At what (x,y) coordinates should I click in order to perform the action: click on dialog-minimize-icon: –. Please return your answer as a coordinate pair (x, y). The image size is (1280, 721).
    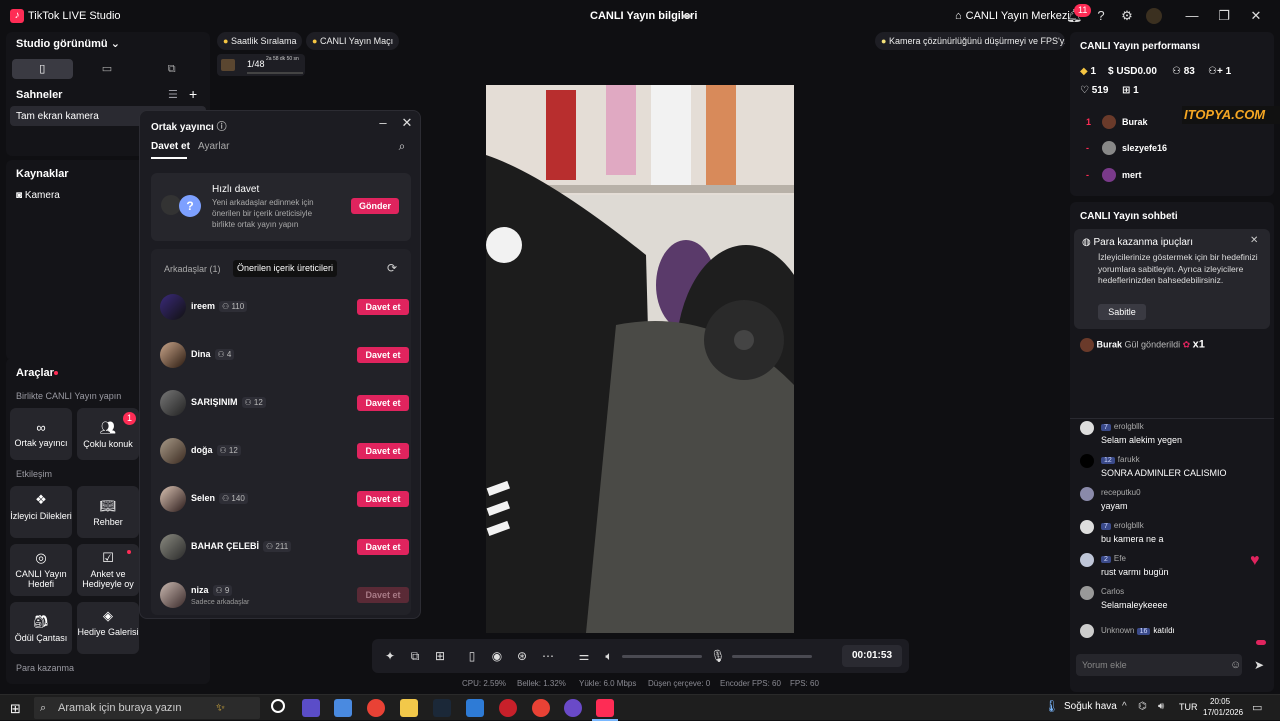
    Looking at the image, I should click on (383, 122).